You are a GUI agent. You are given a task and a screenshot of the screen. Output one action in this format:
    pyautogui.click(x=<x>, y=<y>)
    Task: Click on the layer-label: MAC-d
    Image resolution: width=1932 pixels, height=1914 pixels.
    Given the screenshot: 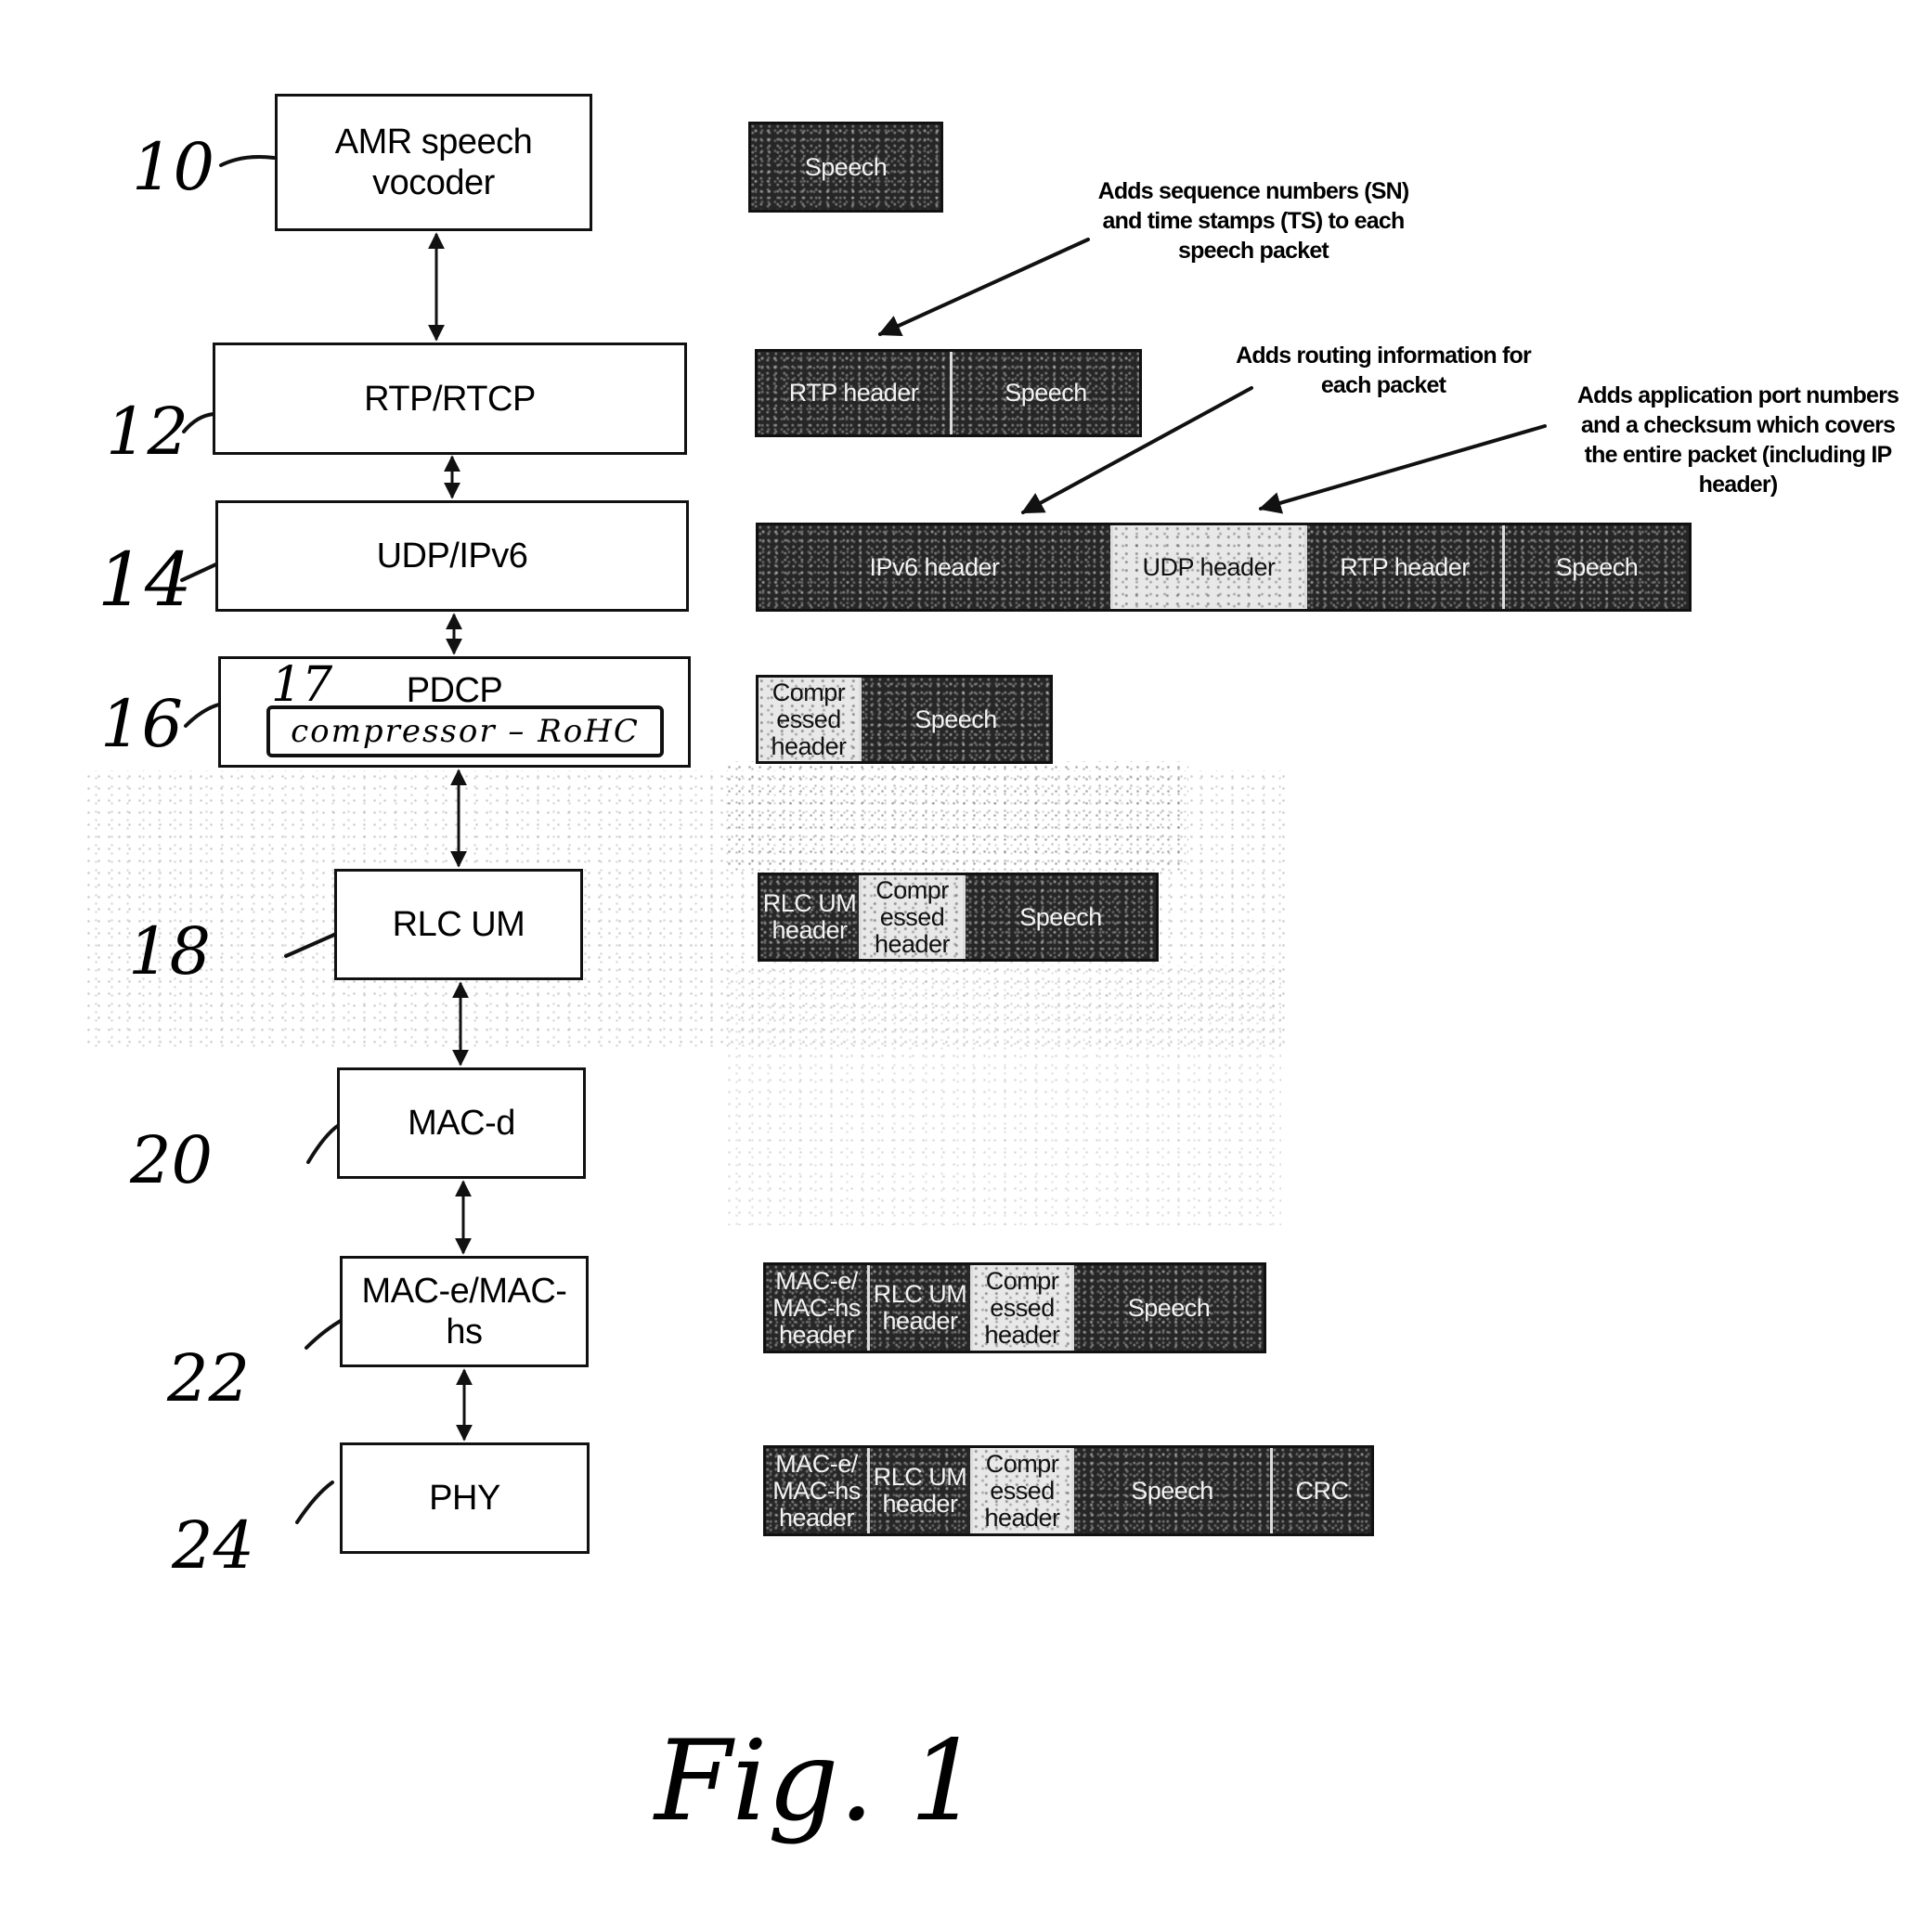 What is the action you would take?
    pyautogui.click(x=461, y=1124)
    